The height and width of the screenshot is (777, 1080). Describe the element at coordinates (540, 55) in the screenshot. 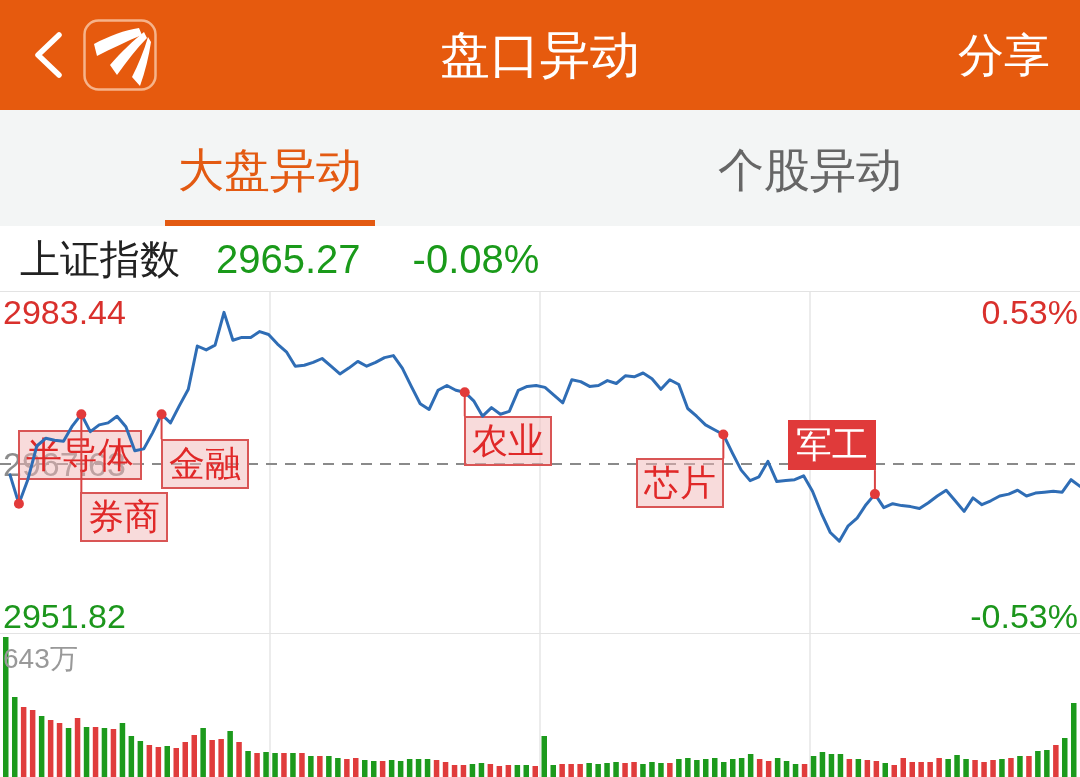

I see `page-title: 盘口异动` at that location.